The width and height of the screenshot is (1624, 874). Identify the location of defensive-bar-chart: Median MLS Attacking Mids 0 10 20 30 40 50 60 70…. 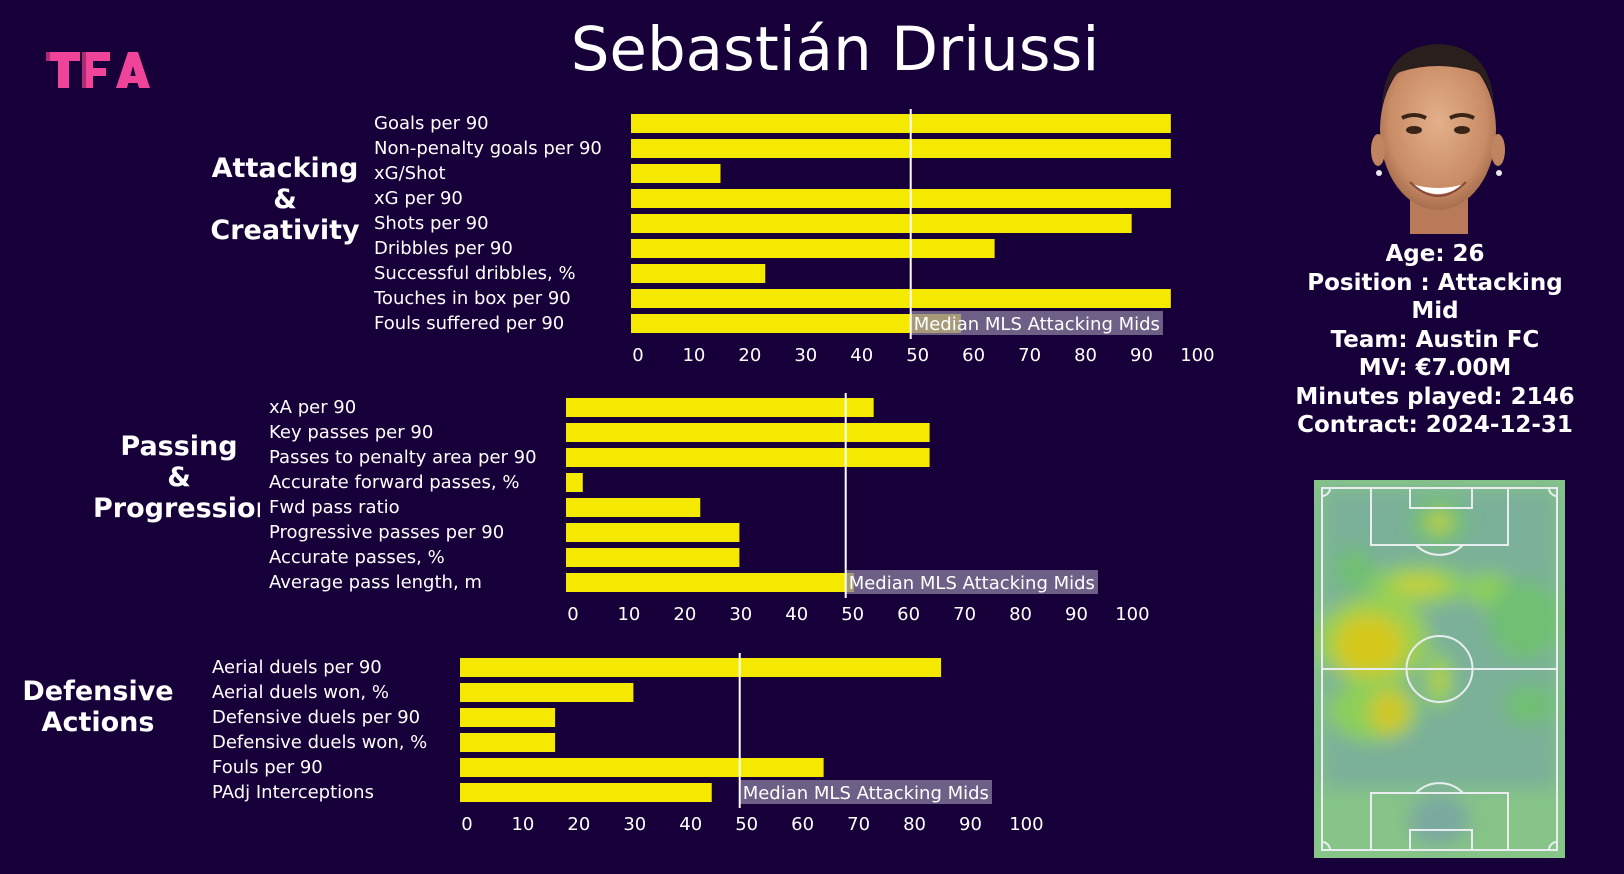
(752, 744).